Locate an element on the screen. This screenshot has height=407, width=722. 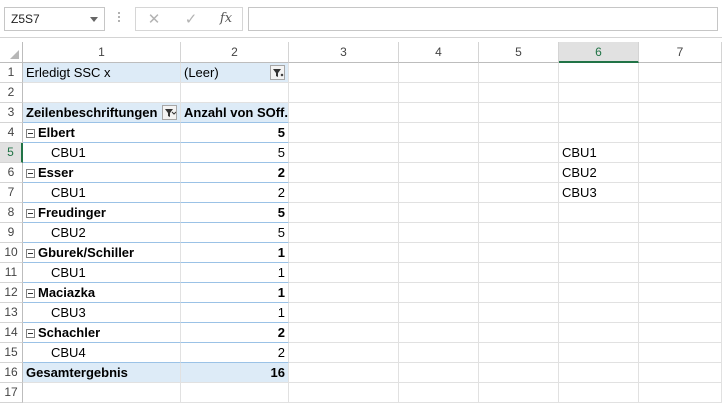
pivot-item-value: 2 is located at coordinates (235, 353).